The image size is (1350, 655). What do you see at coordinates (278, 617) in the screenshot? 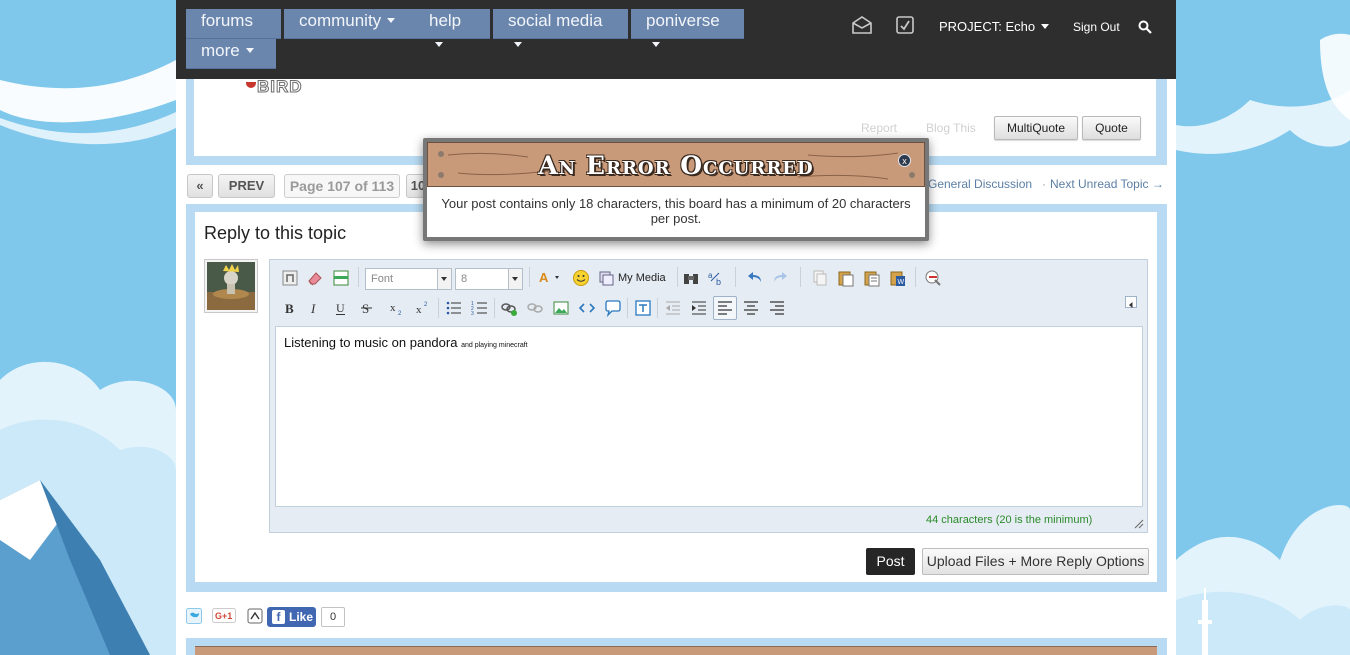
I see `facebook-icon: f` at bounding box center [278, 617].